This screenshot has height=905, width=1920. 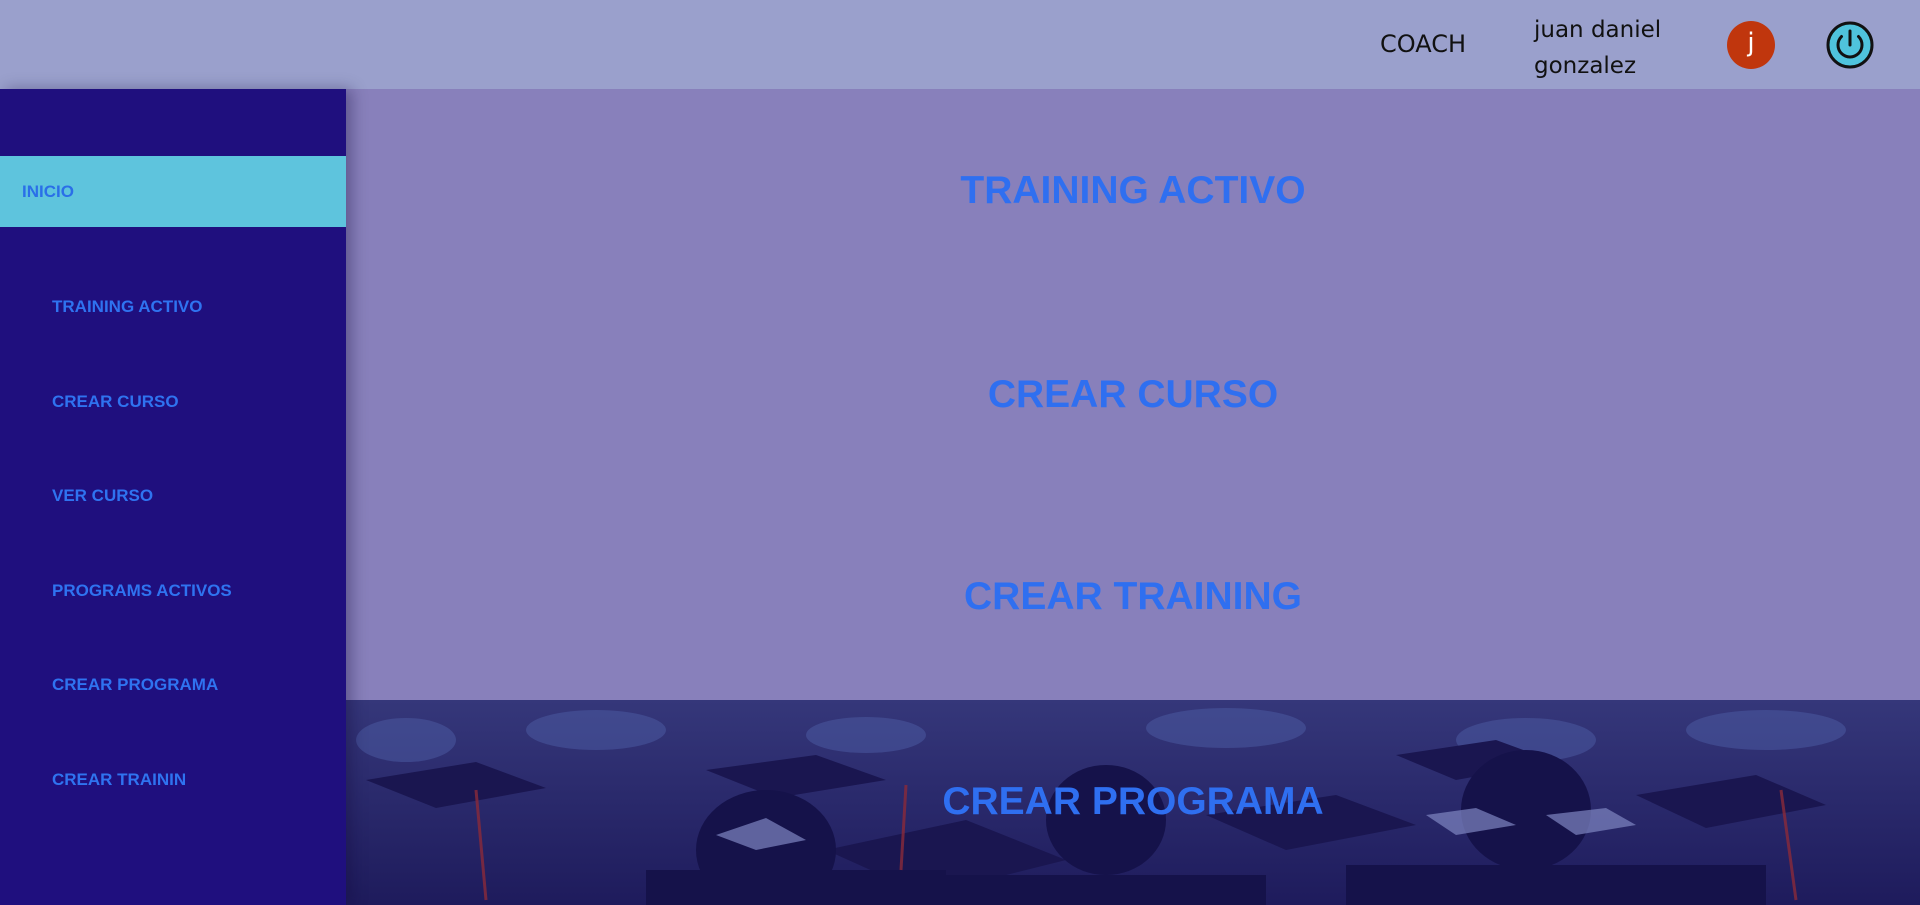 What do you see at coordinates (119, 780) in the screenshot?
I see `sidebar-item-crear-trainin: CREAR TRAININ` at bounding box center [119, 780].